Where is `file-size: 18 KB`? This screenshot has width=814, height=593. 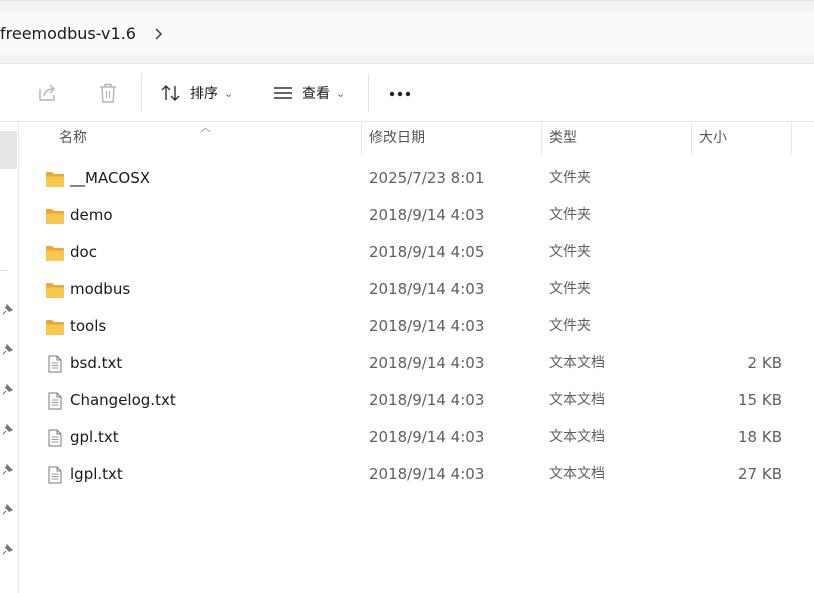
file-size: 18 KB is located at coordinates (760, 437).